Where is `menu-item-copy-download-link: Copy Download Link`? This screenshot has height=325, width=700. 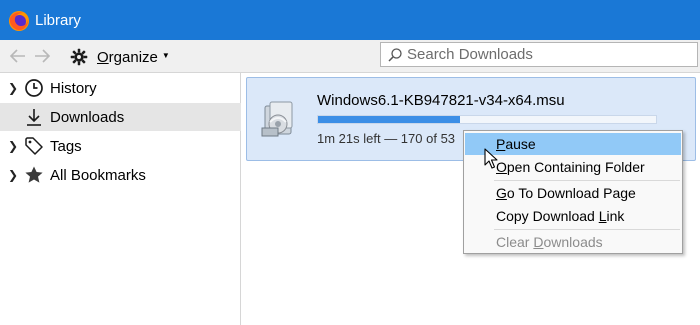 menu-item-copy-download-link: Copy Download Link is located at coordinates (573, 216).